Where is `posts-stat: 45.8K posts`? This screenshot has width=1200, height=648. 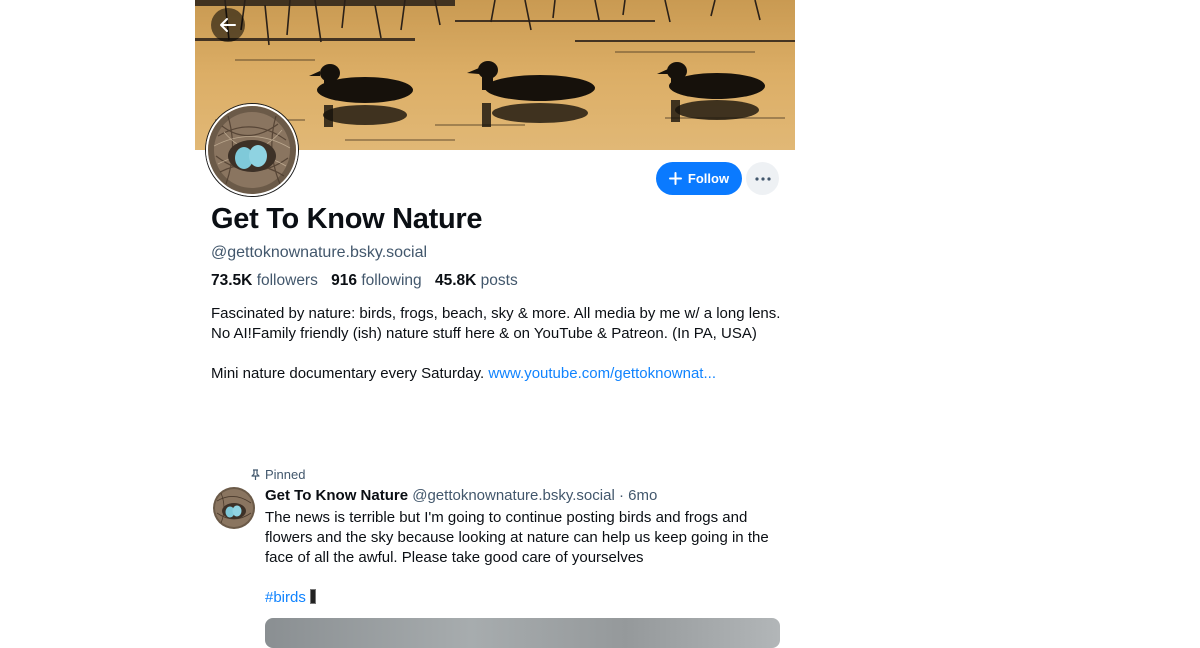
posts-stat: 45.8K posts is located at coordinates (476, 280).